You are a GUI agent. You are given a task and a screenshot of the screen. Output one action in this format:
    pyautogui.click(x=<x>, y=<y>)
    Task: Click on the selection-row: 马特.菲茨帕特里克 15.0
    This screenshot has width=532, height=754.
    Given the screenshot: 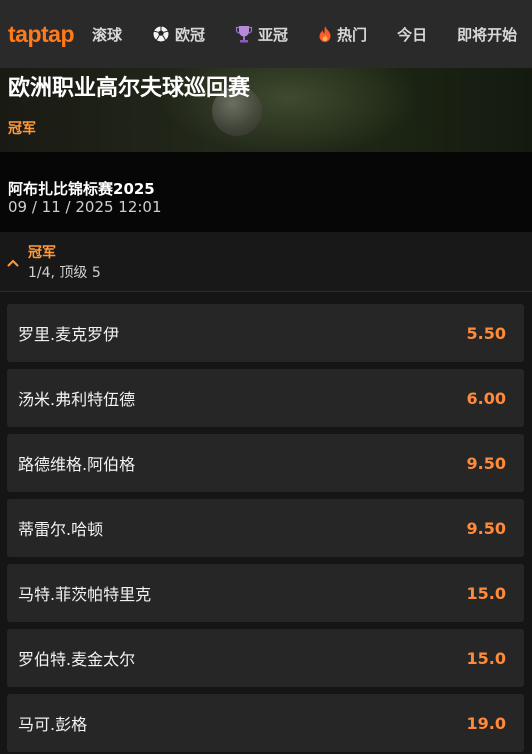 What is the action you would take?
    pyautogui.click(x=265, y=593)
    